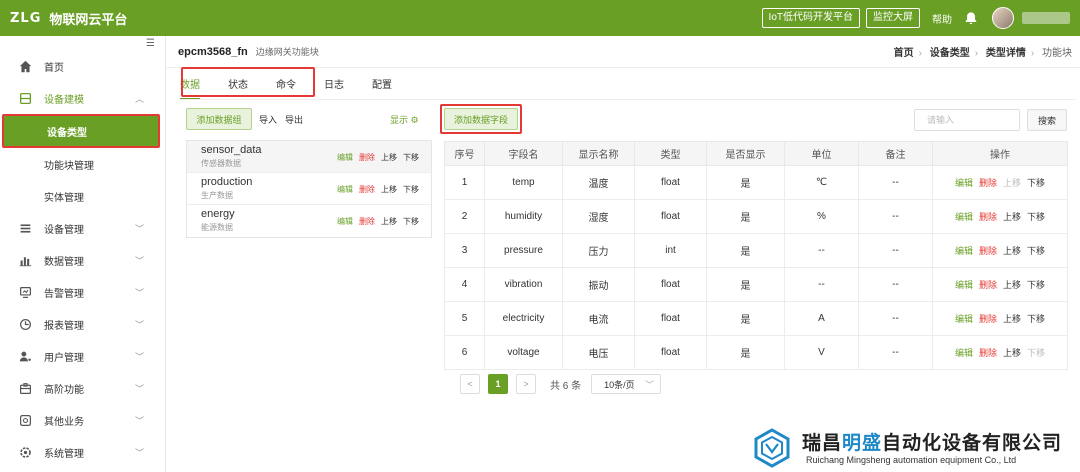 The image size is (1080, 472). Describe the element at coordinates (895, 153) in the screenshot. I see `col-note: 备注` at that location.